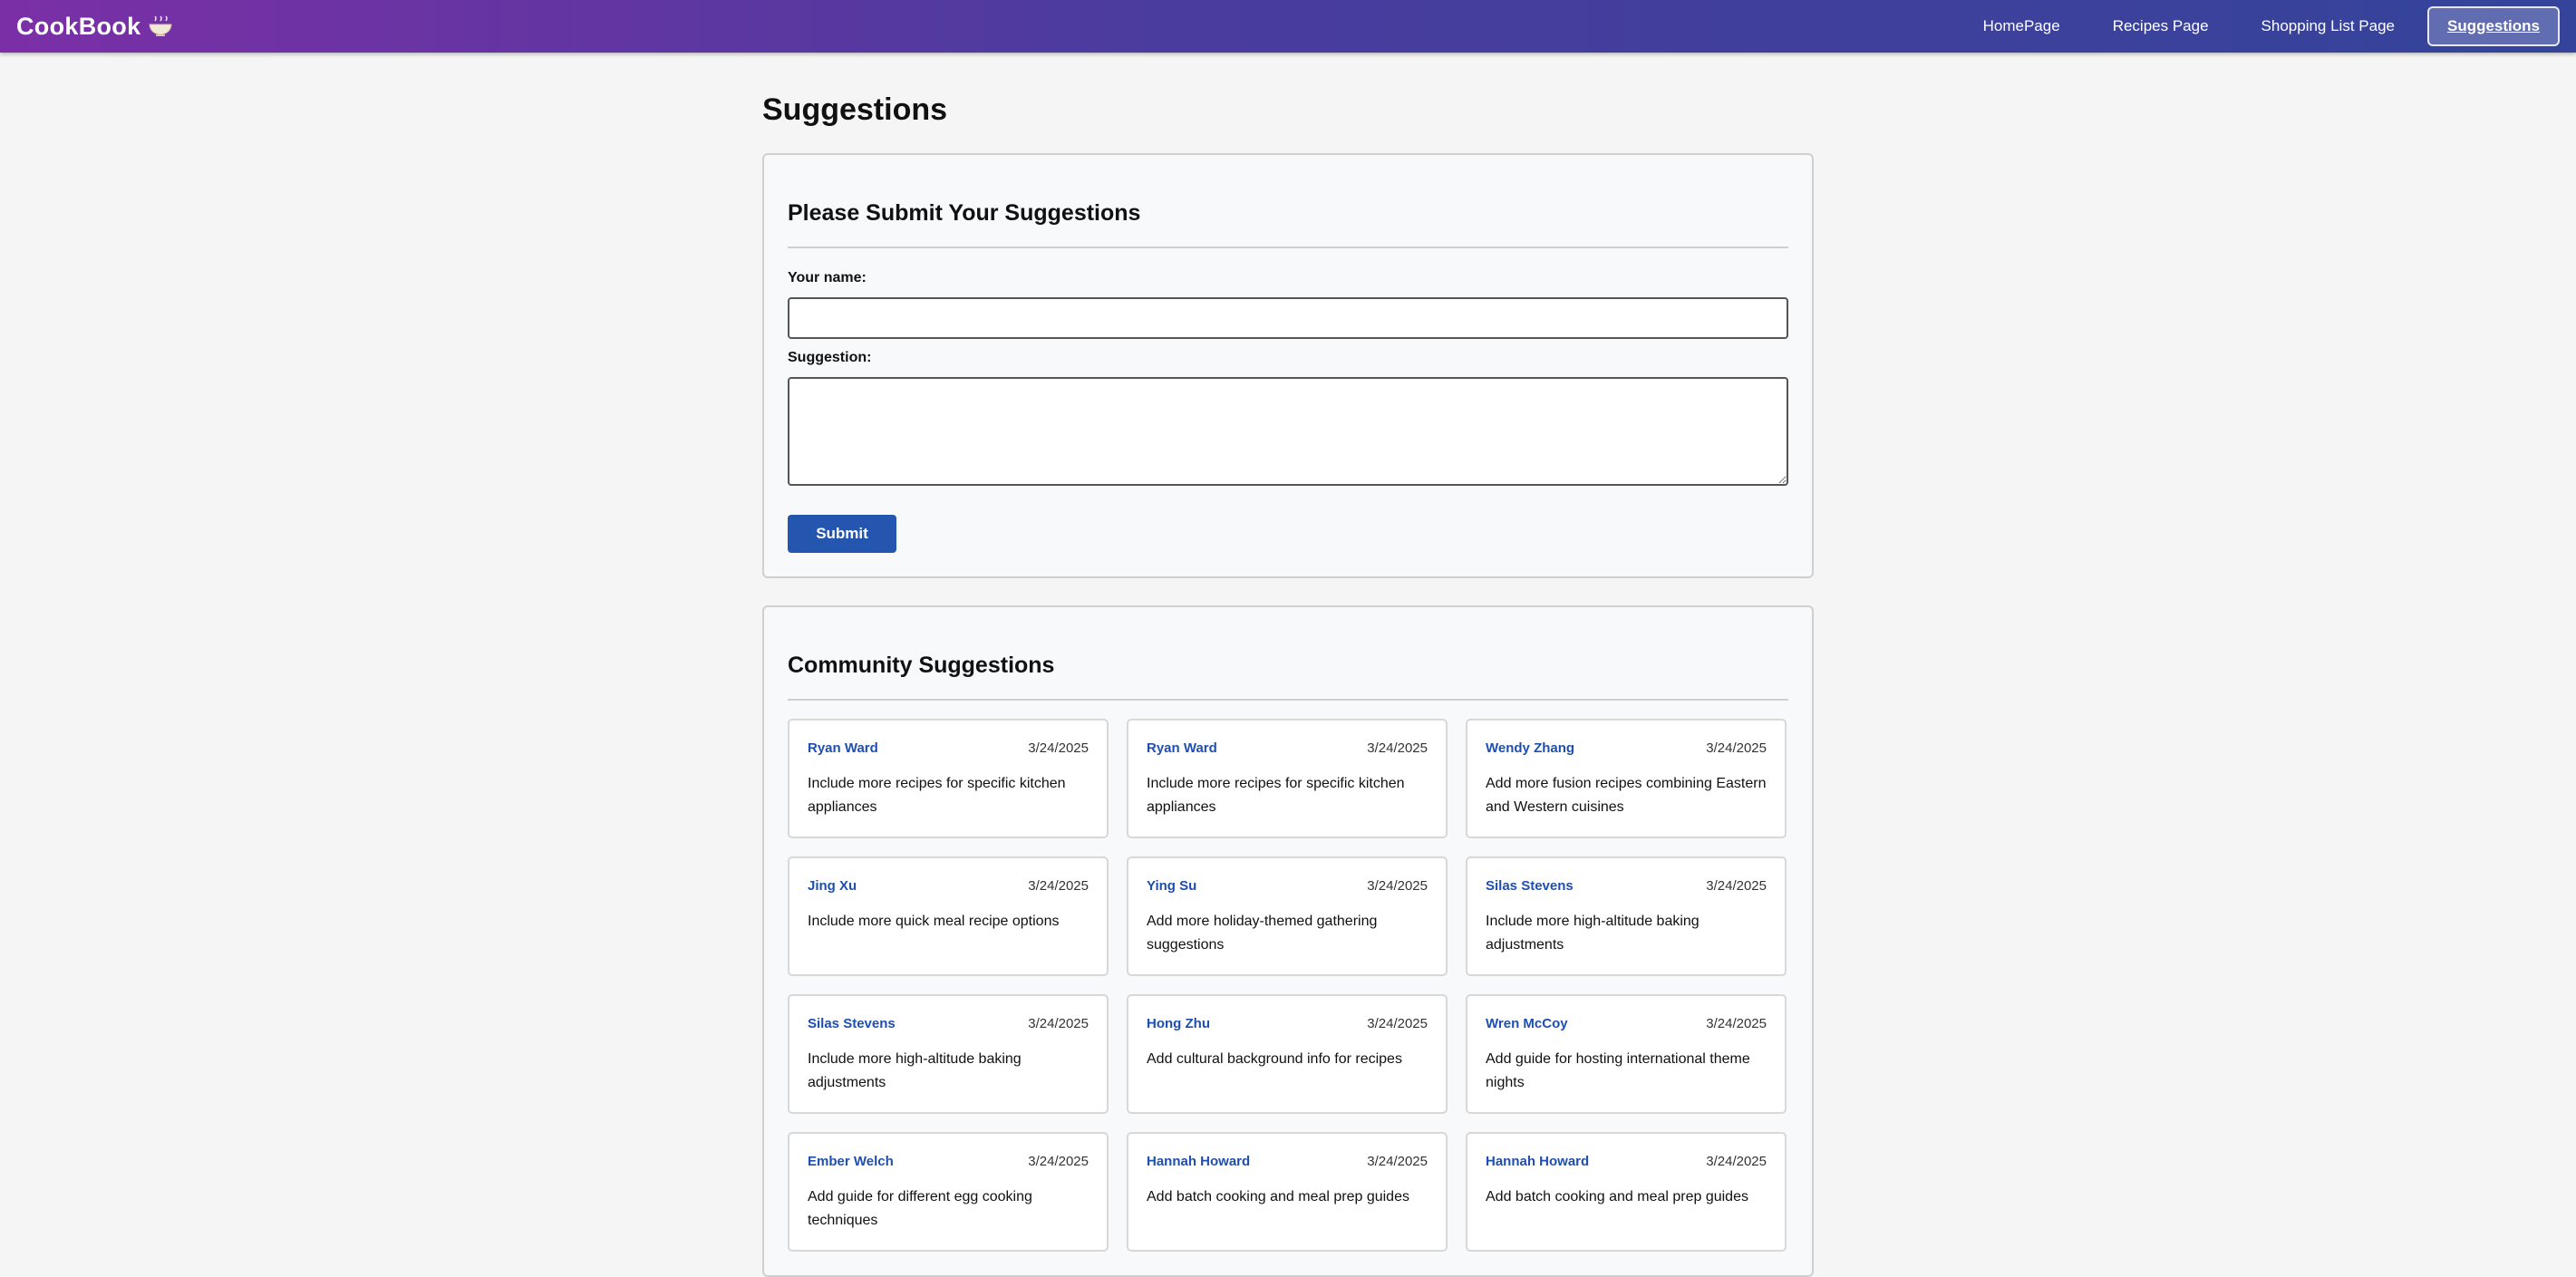 The width and height of the screenshot is (2576, 1277). Describe the element at coordinates (1172, 886) in the screenshot. I see `card-author: Ying Su` at that location.